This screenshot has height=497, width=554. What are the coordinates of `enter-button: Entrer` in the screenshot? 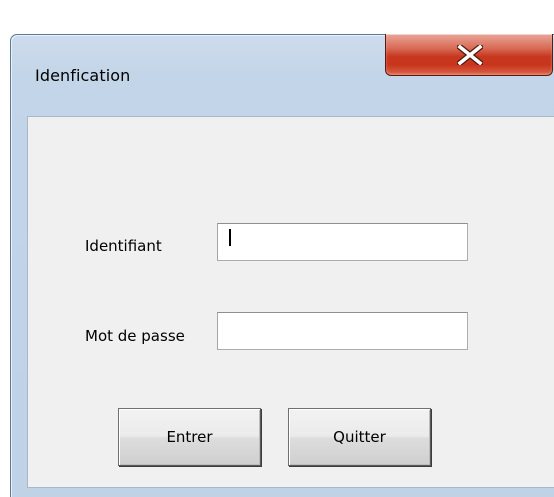 It's located at (189, 437).